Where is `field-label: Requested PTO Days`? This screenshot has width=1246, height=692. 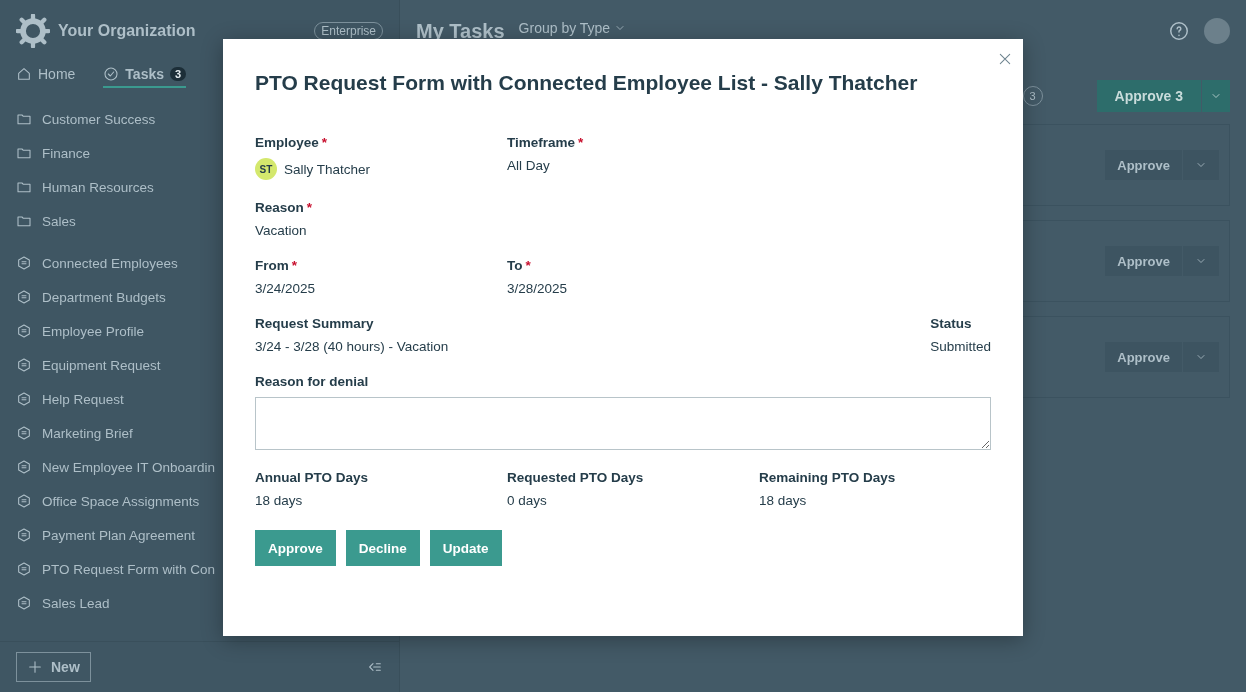 field-label: Requested PTO Days is located at coordinates (575, 477).